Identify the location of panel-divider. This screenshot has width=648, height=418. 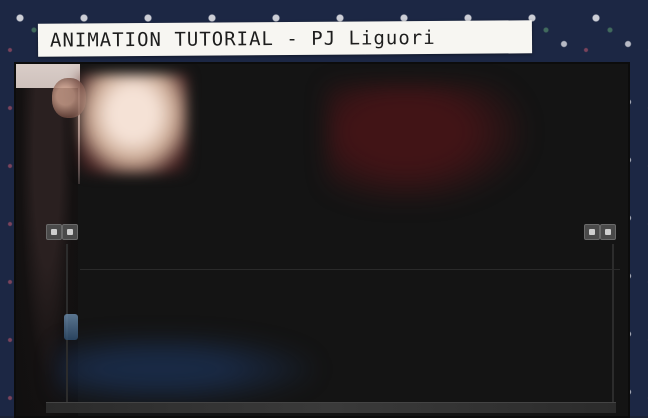
(350, 269).